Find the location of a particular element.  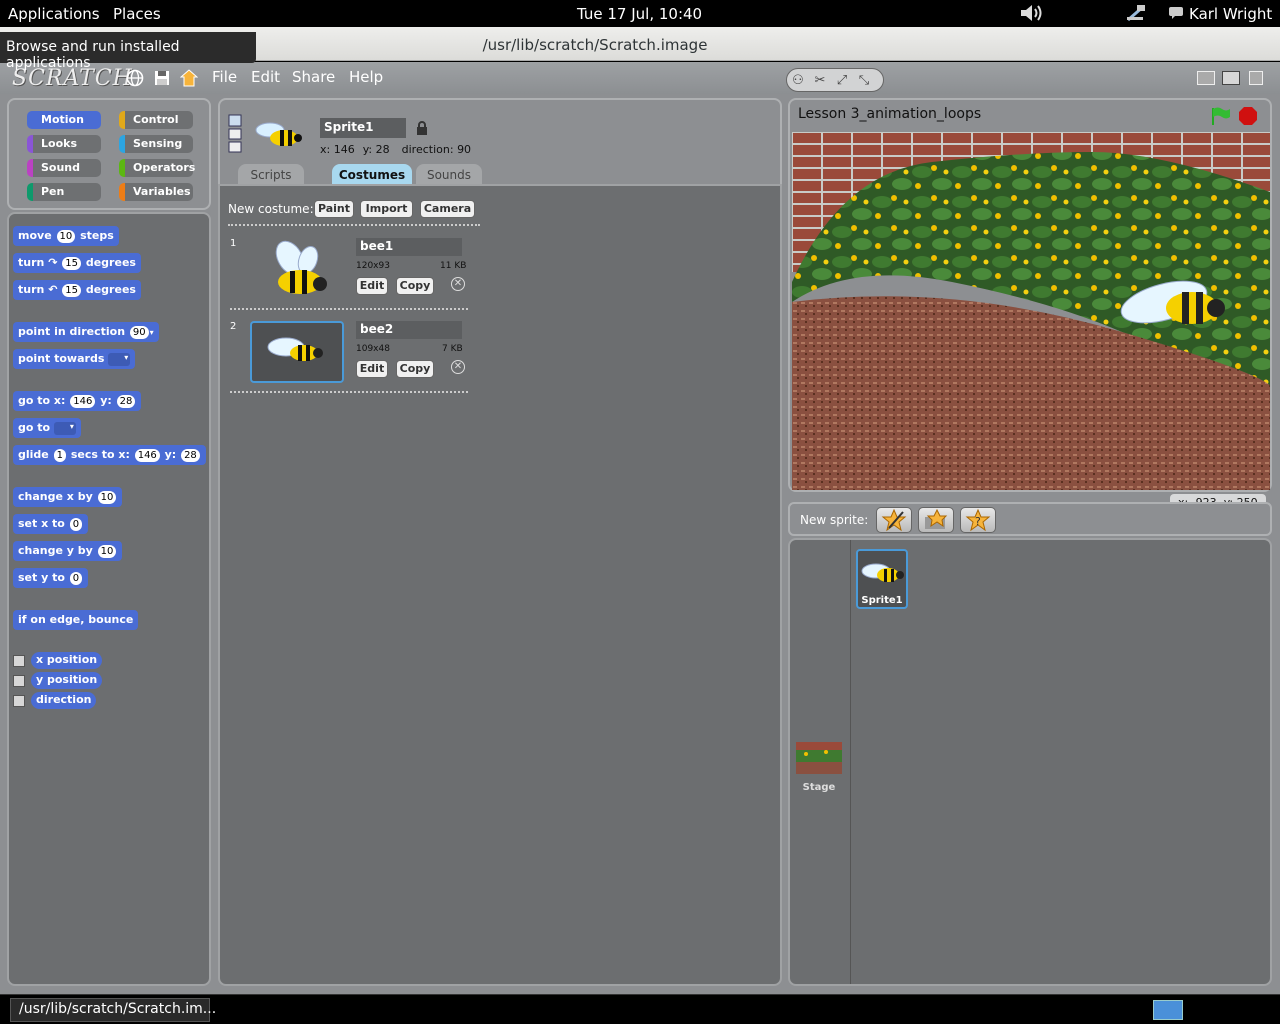

stage-thumbnail is located at coordinates (819, 758).